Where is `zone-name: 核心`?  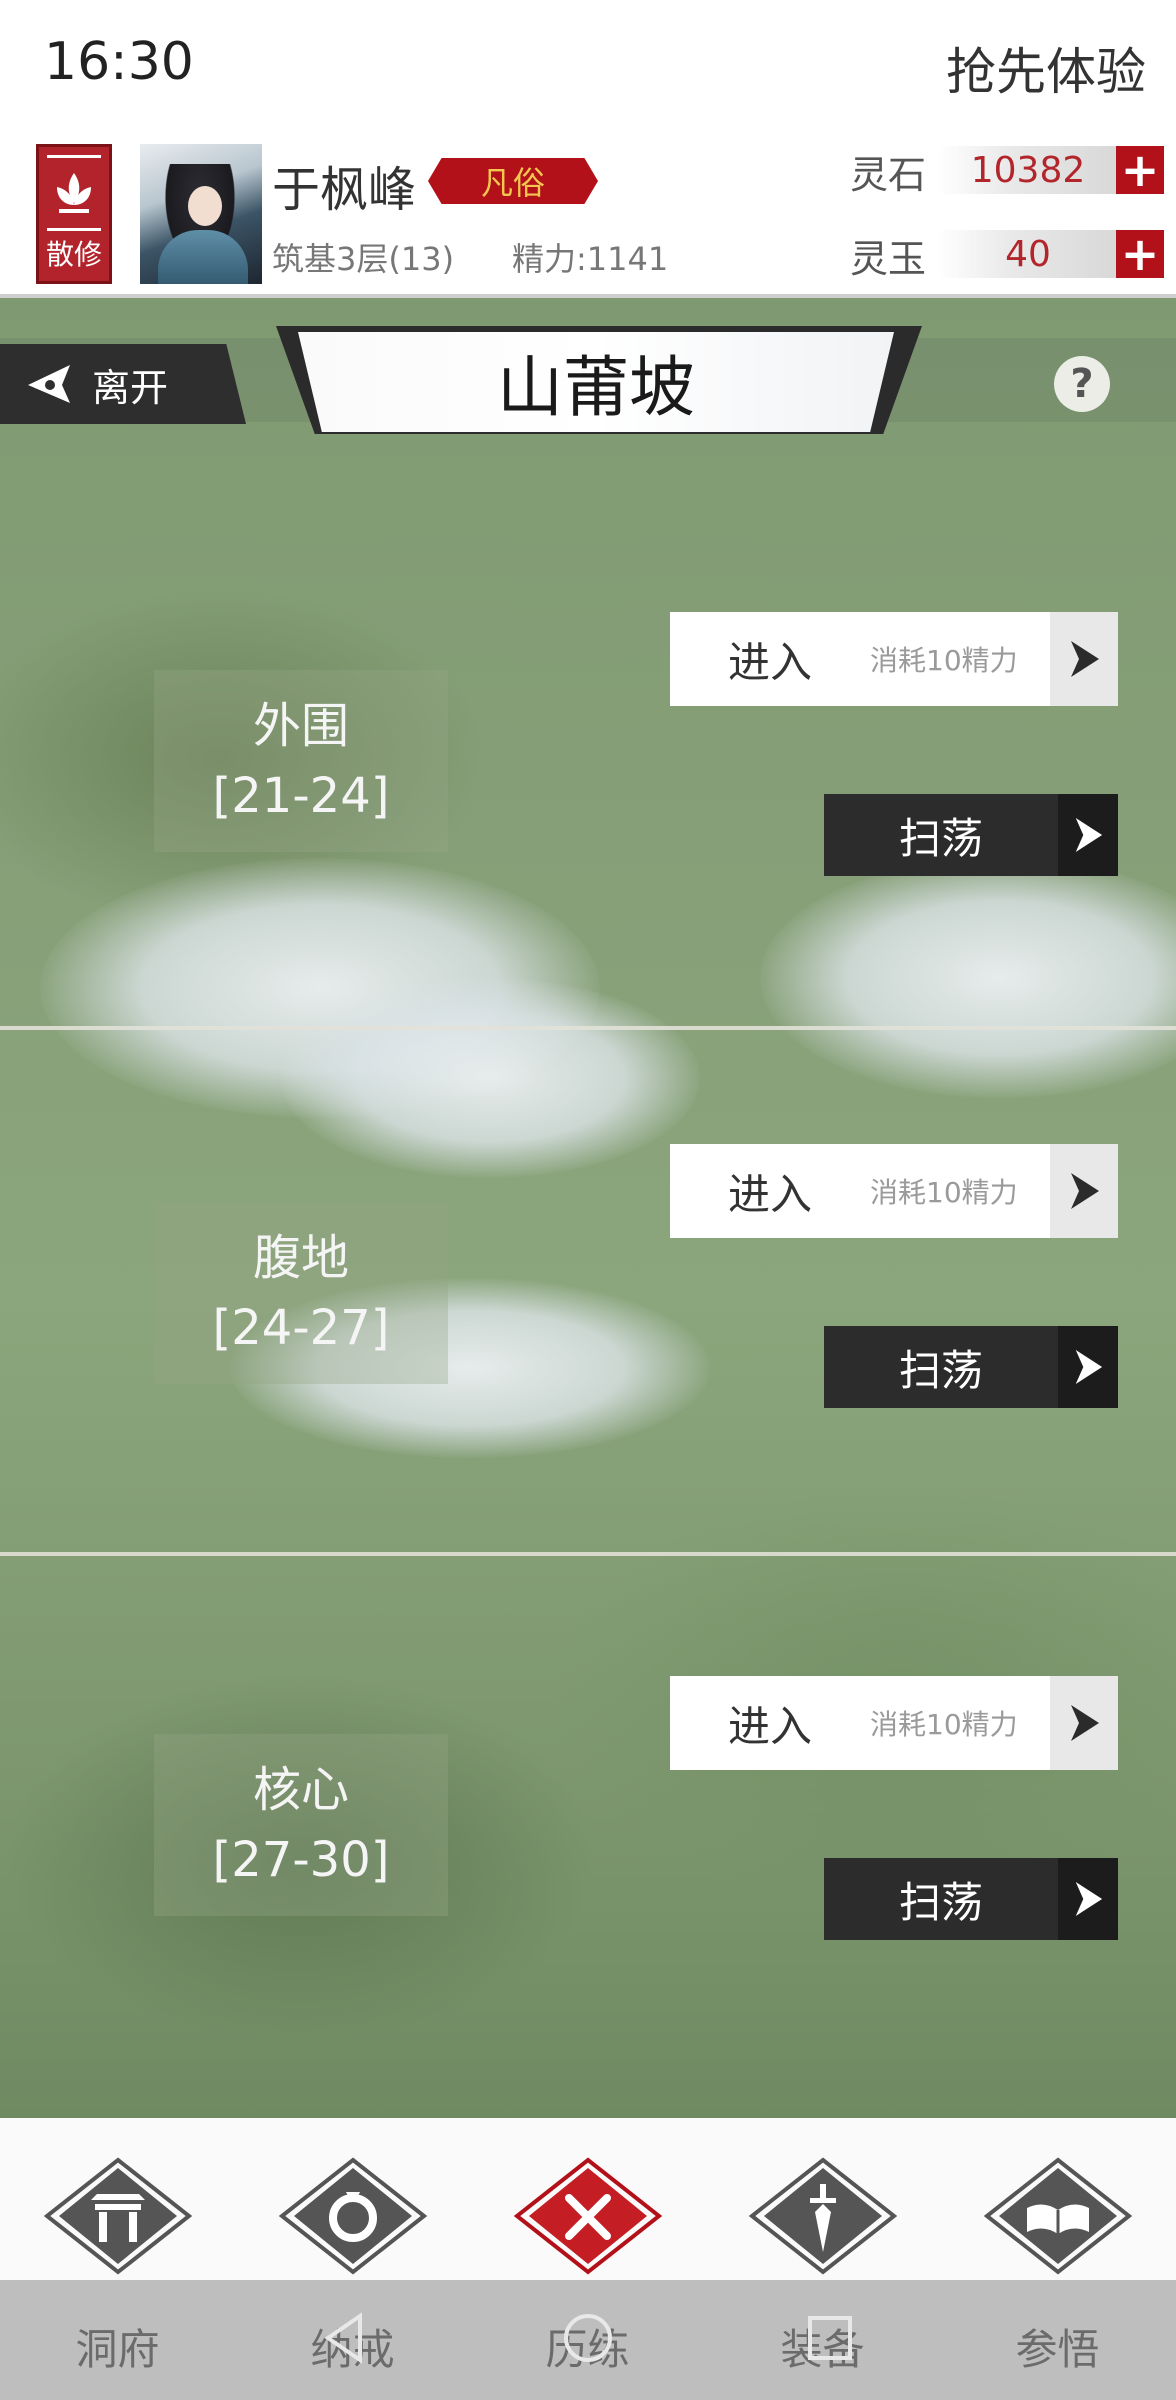 zone-name: 核心 is located at coordinates (300, 1790).